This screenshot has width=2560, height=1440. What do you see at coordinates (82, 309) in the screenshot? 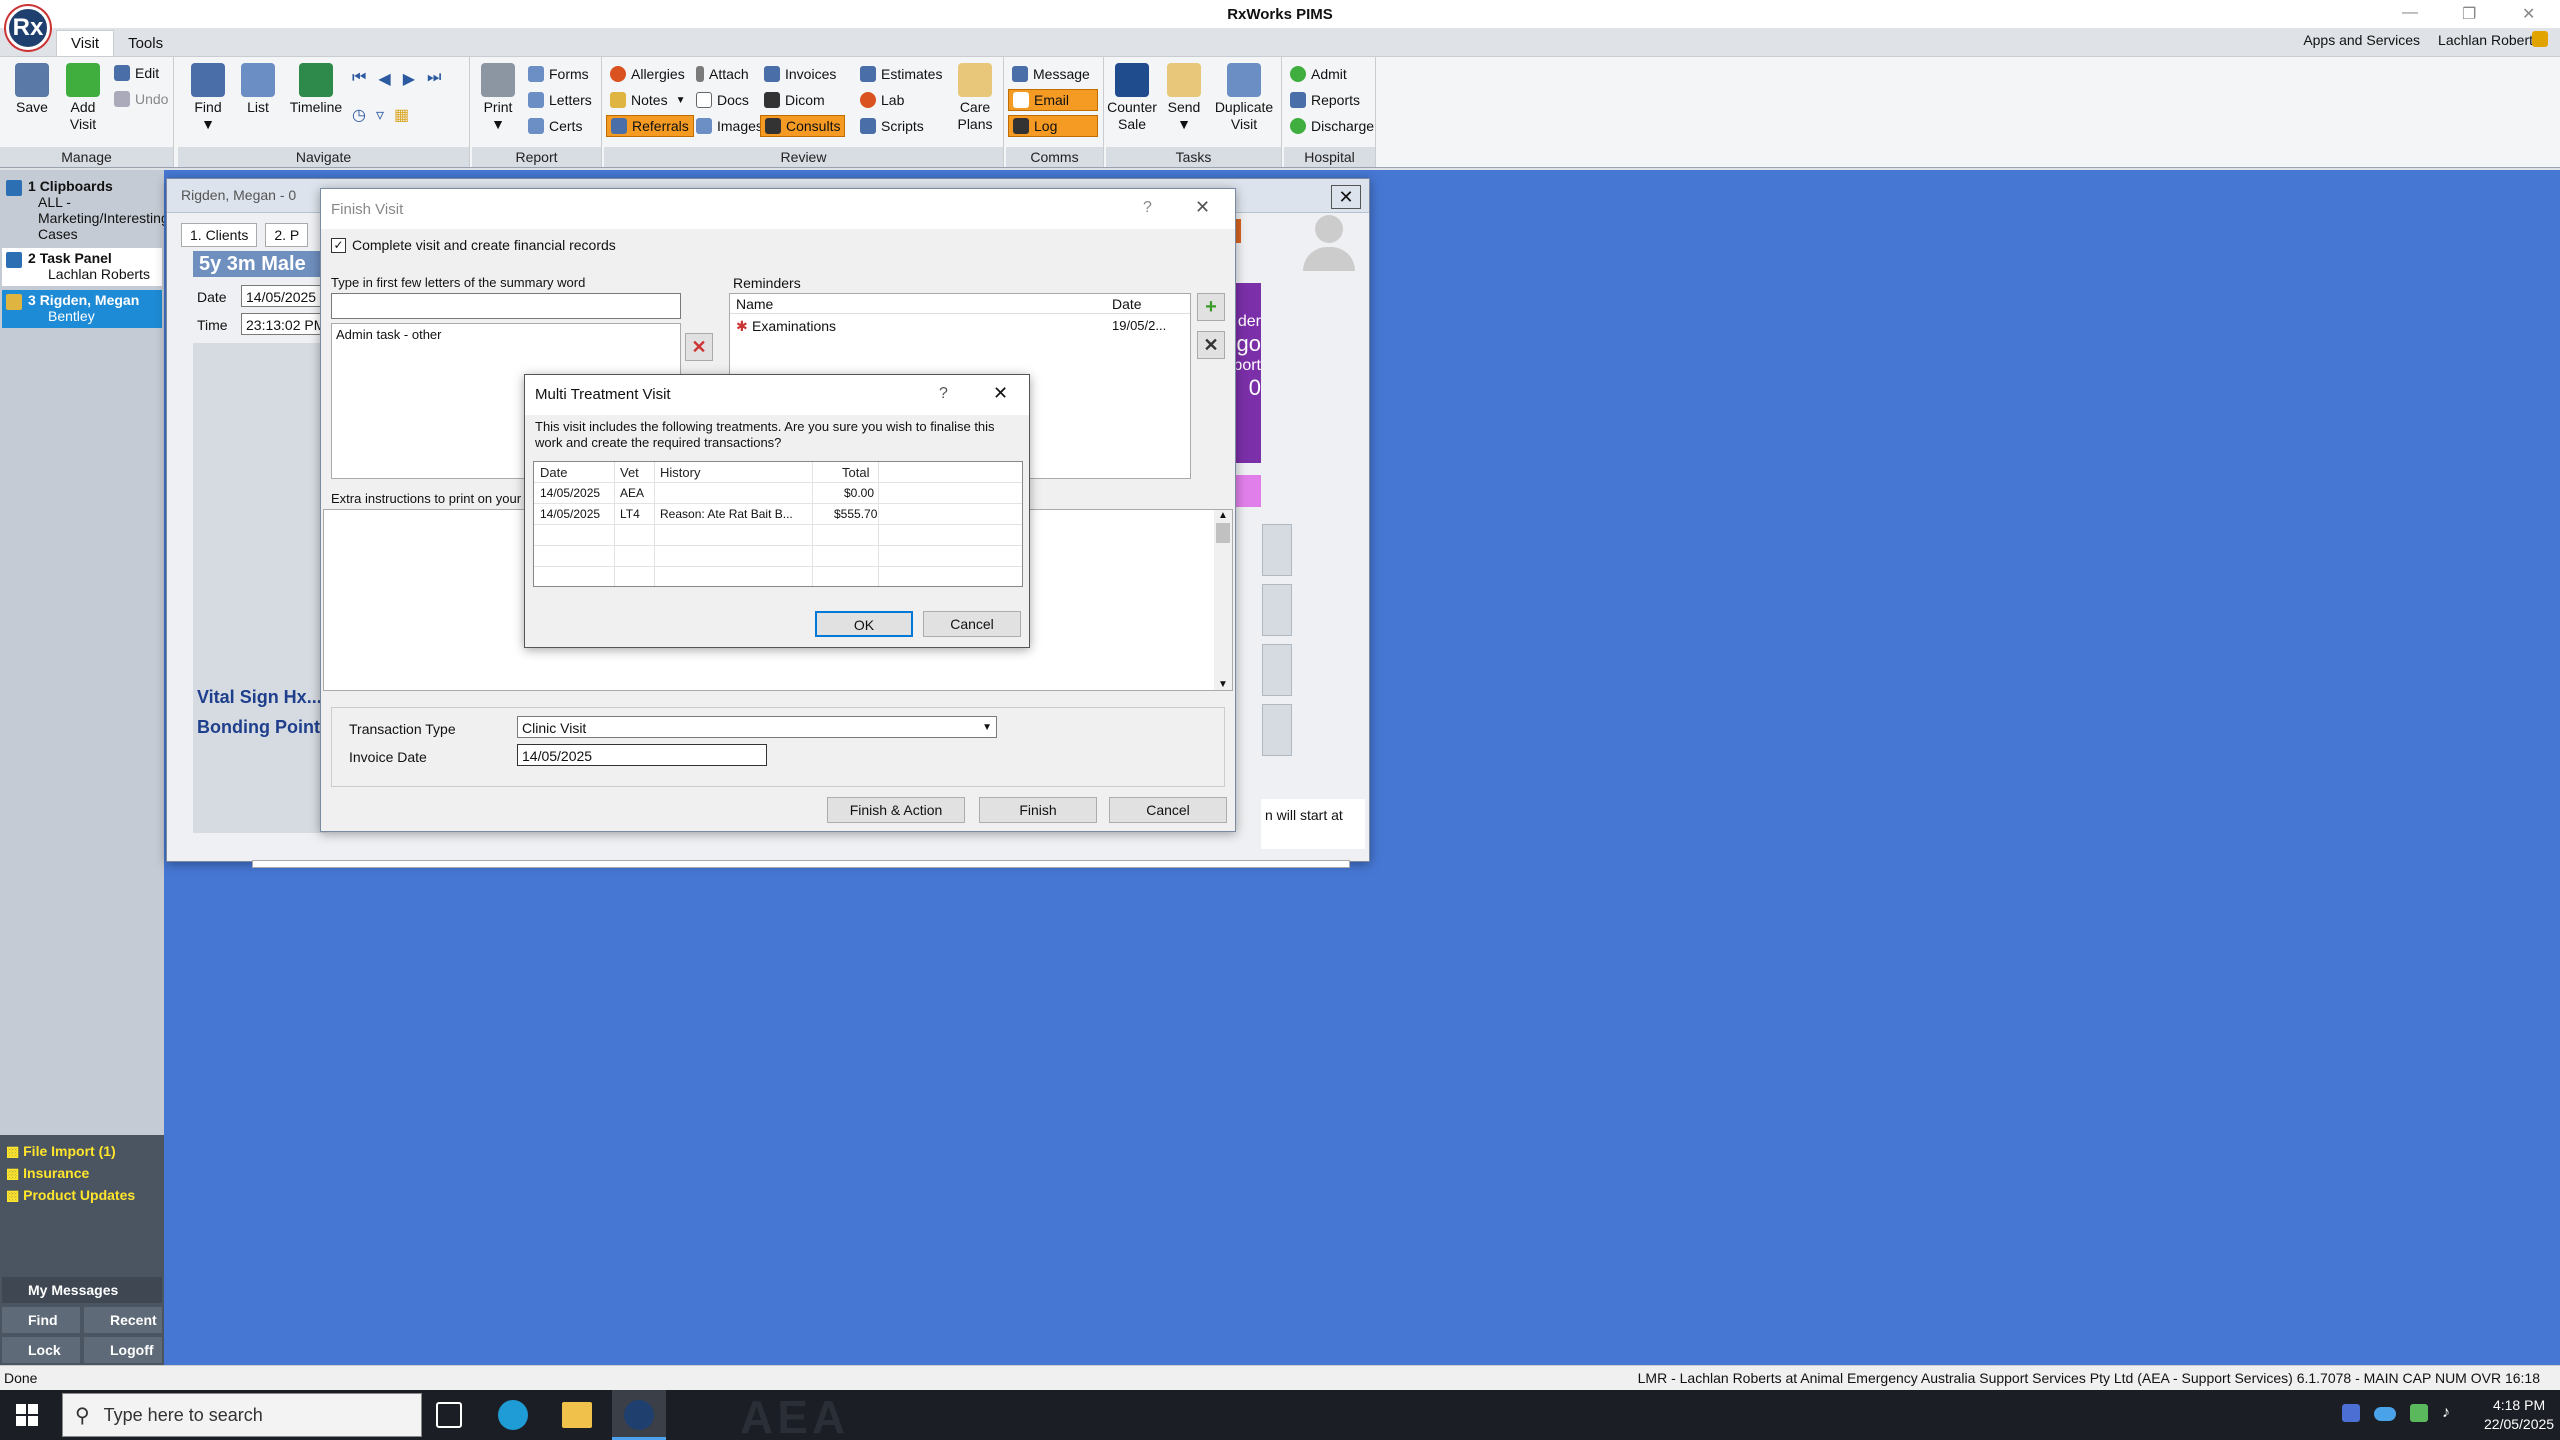
I see `sidebar-item-patient: 3 Rigden, Megan Bentley` at bounding box center [82, 309].